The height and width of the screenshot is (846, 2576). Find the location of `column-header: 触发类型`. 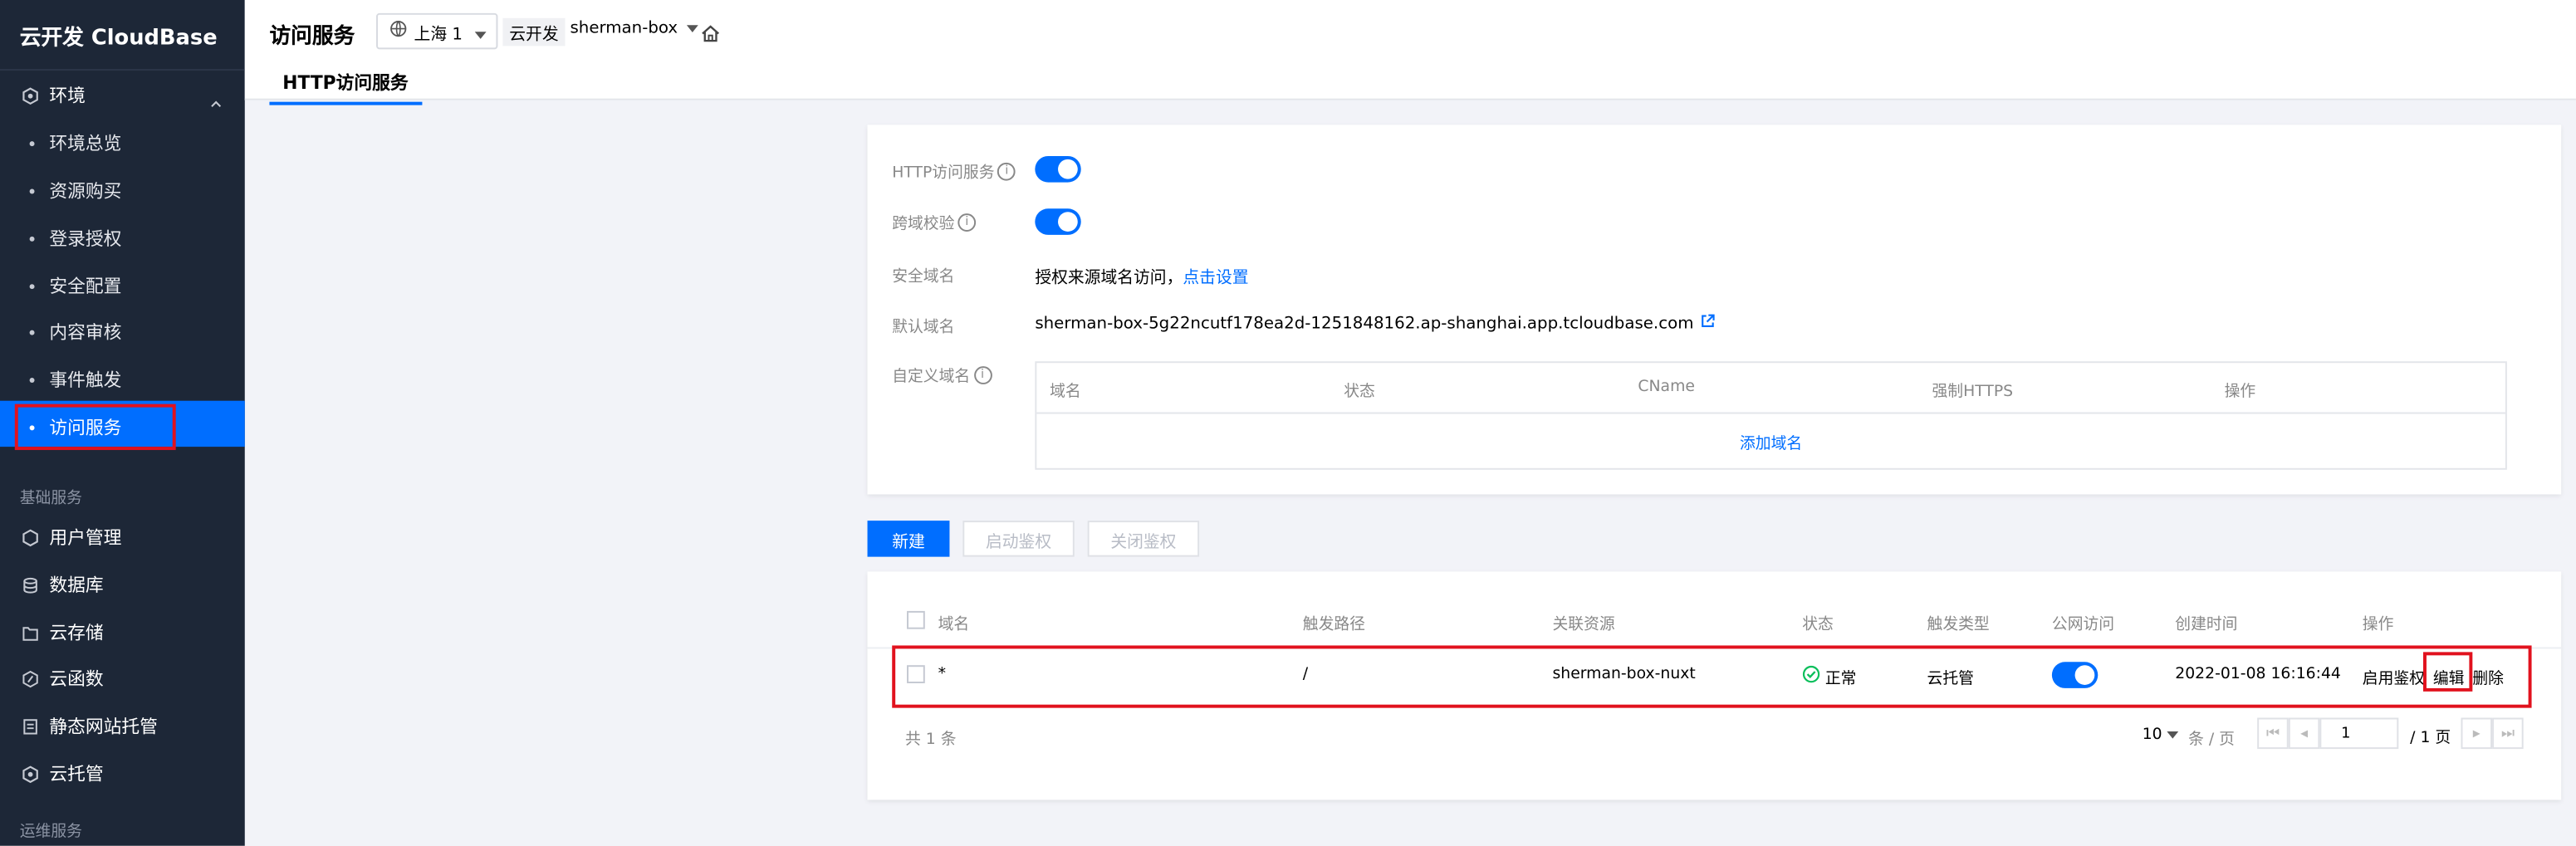

column-header: 触发类型 is located at coordinates (1959, 624).